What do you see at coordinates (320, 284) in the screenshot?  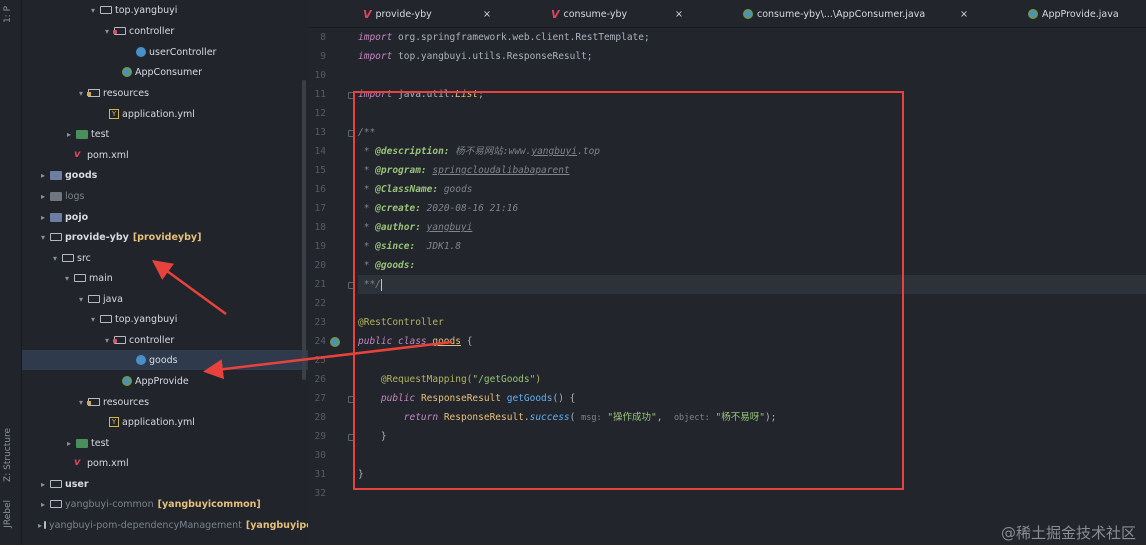 I see `line-number: 21` at bounding box center [320, 284].